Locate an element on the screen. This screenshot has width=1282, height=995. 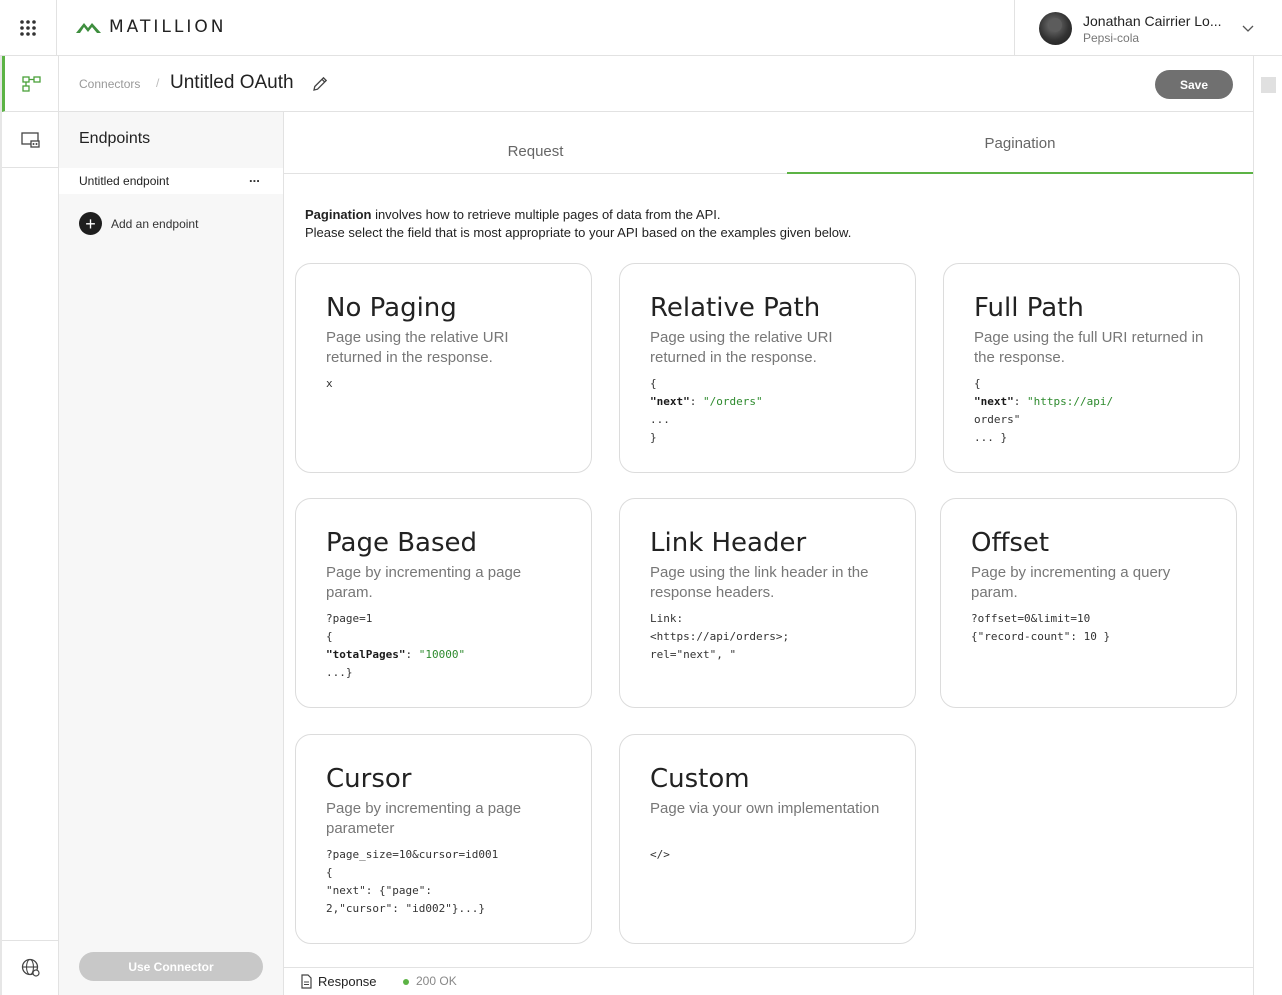
intro-bold: Pagination is located at coordinates (338, 214).